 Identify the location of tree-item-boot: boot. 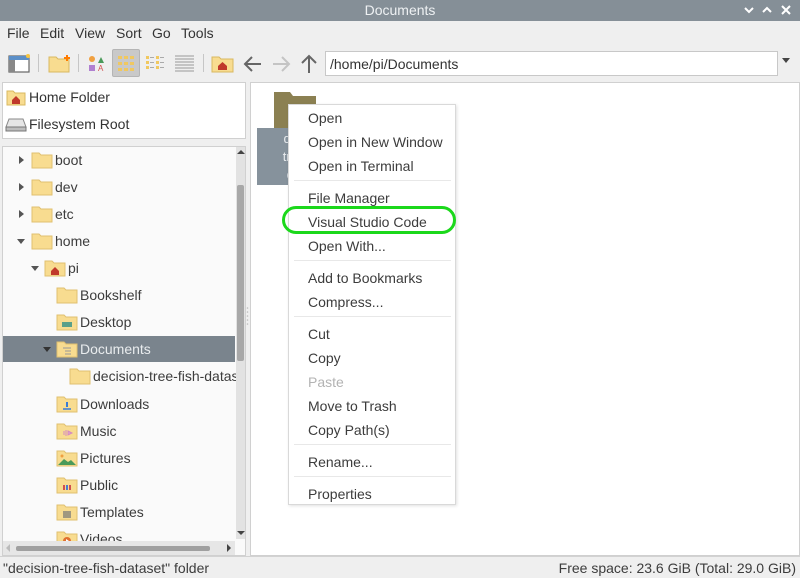
(119, 160).